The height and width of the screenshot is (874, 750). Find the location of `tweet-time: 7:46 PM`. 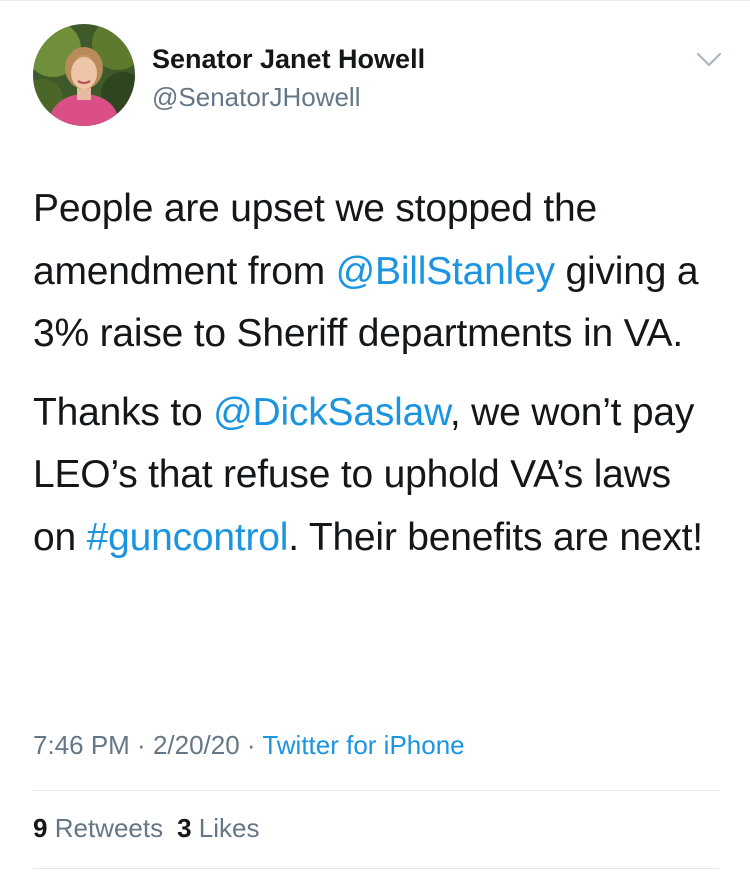

tweet-time: 7:46 PM is located at coordinates (81, 745).